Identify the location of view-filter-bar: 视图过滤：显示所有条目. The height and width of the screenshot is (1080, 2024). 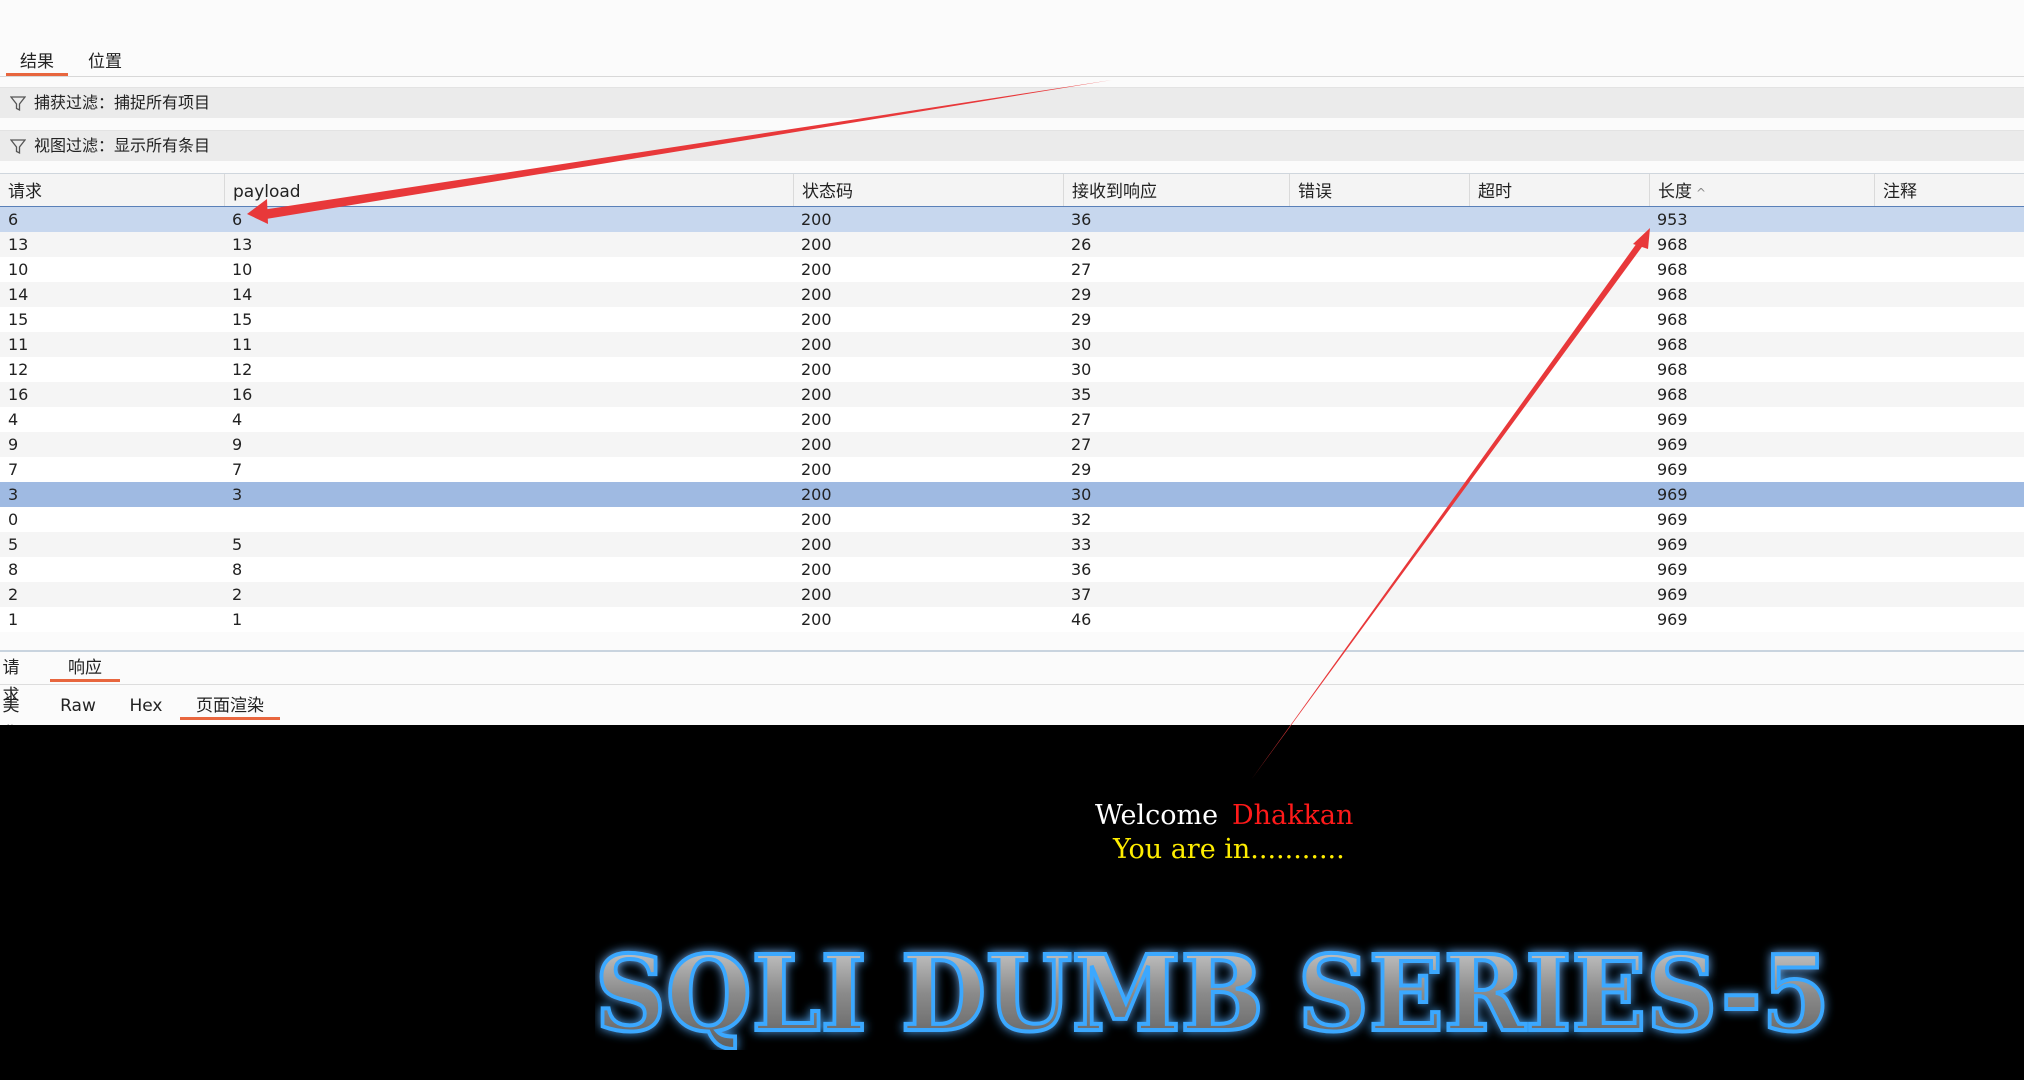
(1012, 145).